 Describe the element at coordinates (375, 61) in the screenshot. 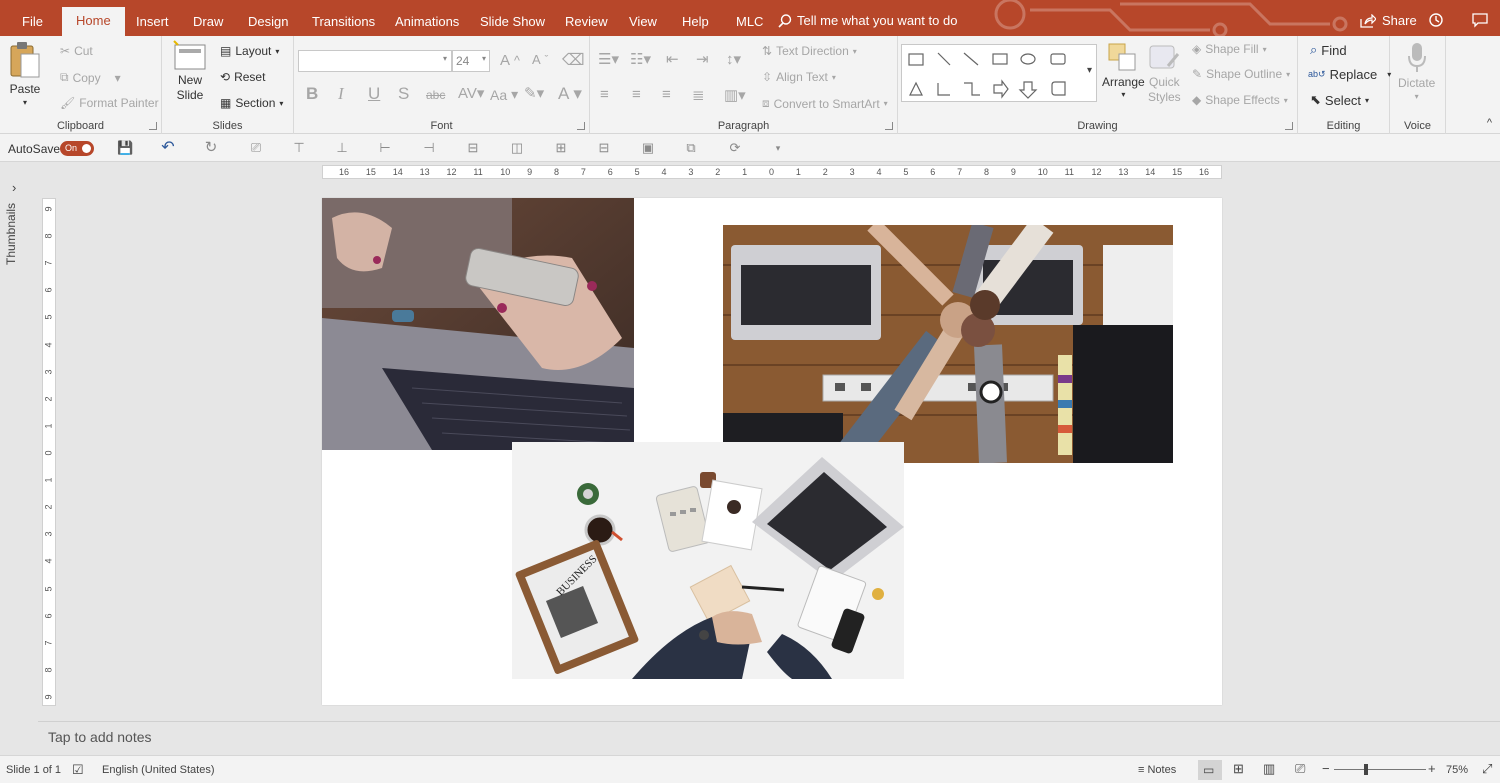

I see `font-name-field: ▾` at that location.